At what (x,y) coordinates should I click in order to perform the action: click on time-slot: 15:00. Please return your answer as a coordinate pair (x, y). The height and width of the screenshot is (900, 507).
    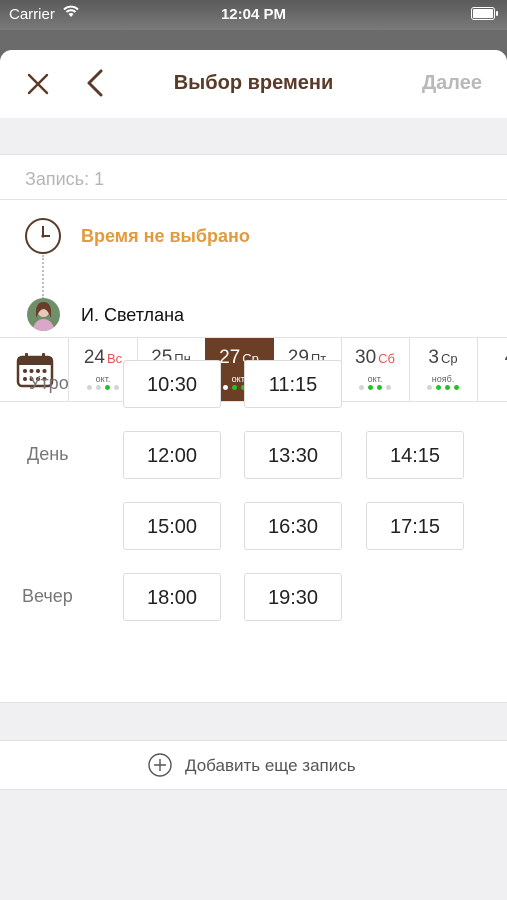
    Looking at the image, I should click on (172, 526).